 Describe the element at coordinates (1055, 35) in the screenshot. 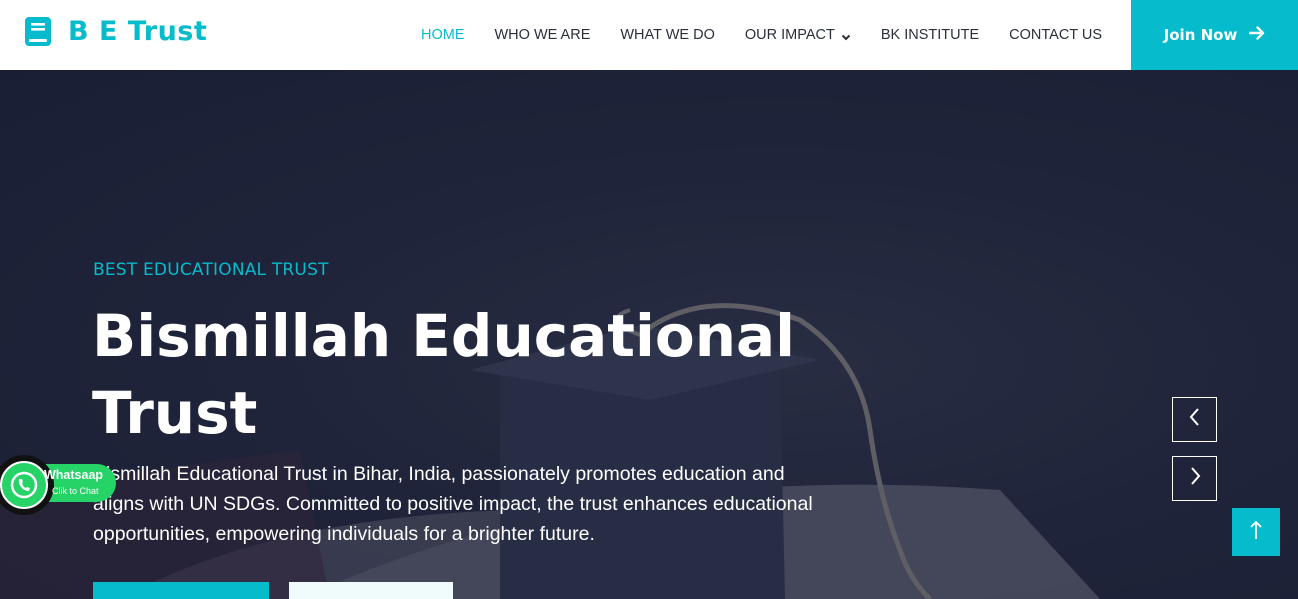

I see `nav-contact-us: CONTACT US` at that location.